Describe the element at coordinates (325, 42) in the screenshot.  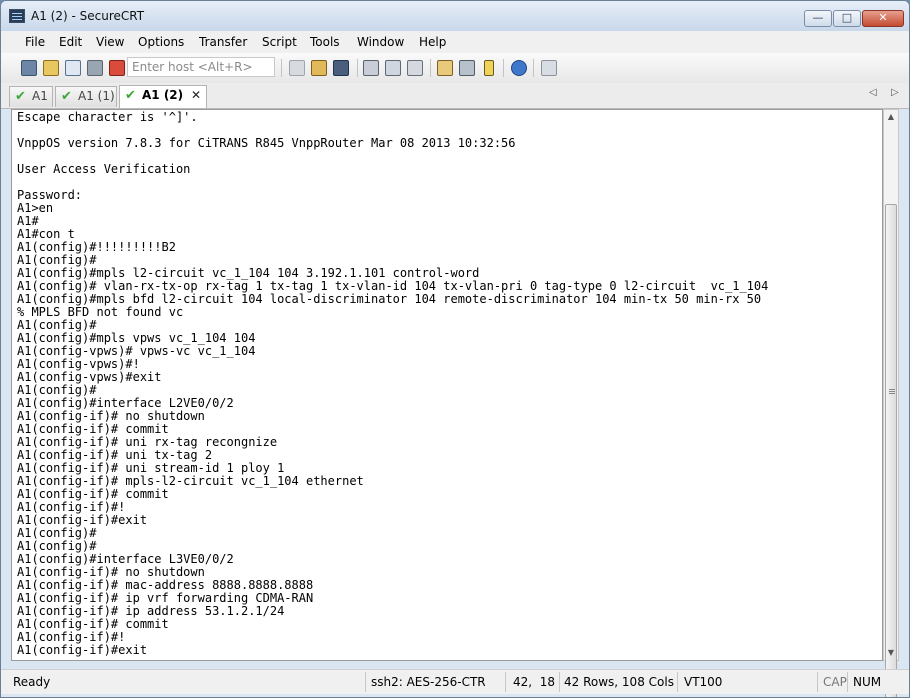
I see `menu-tools: Tools` at that location.